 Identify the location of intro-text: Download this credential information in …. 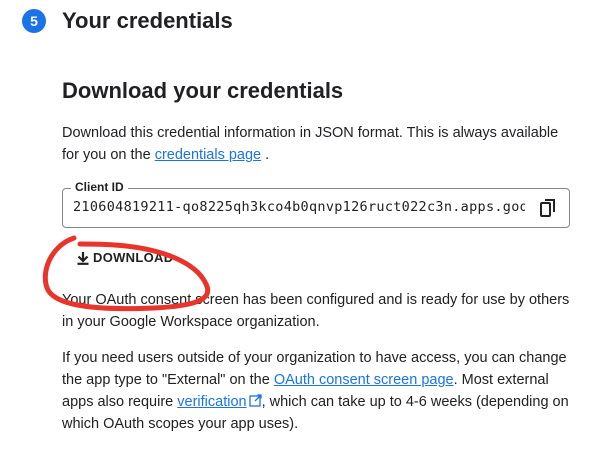
(310, 144).